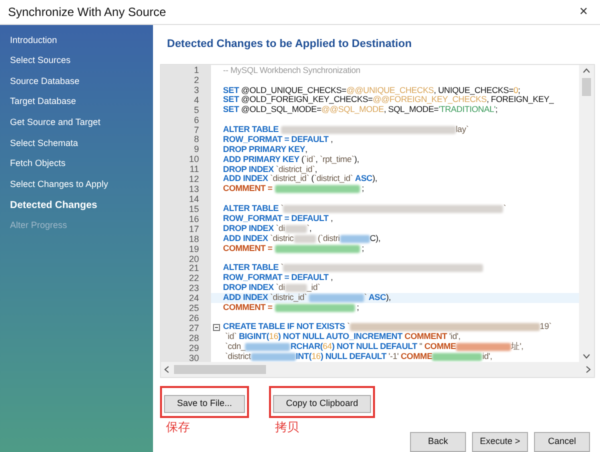  Describe the element at coordinates (562, 442) in the screenshot. I see `nav-button: Cancel` at that location.